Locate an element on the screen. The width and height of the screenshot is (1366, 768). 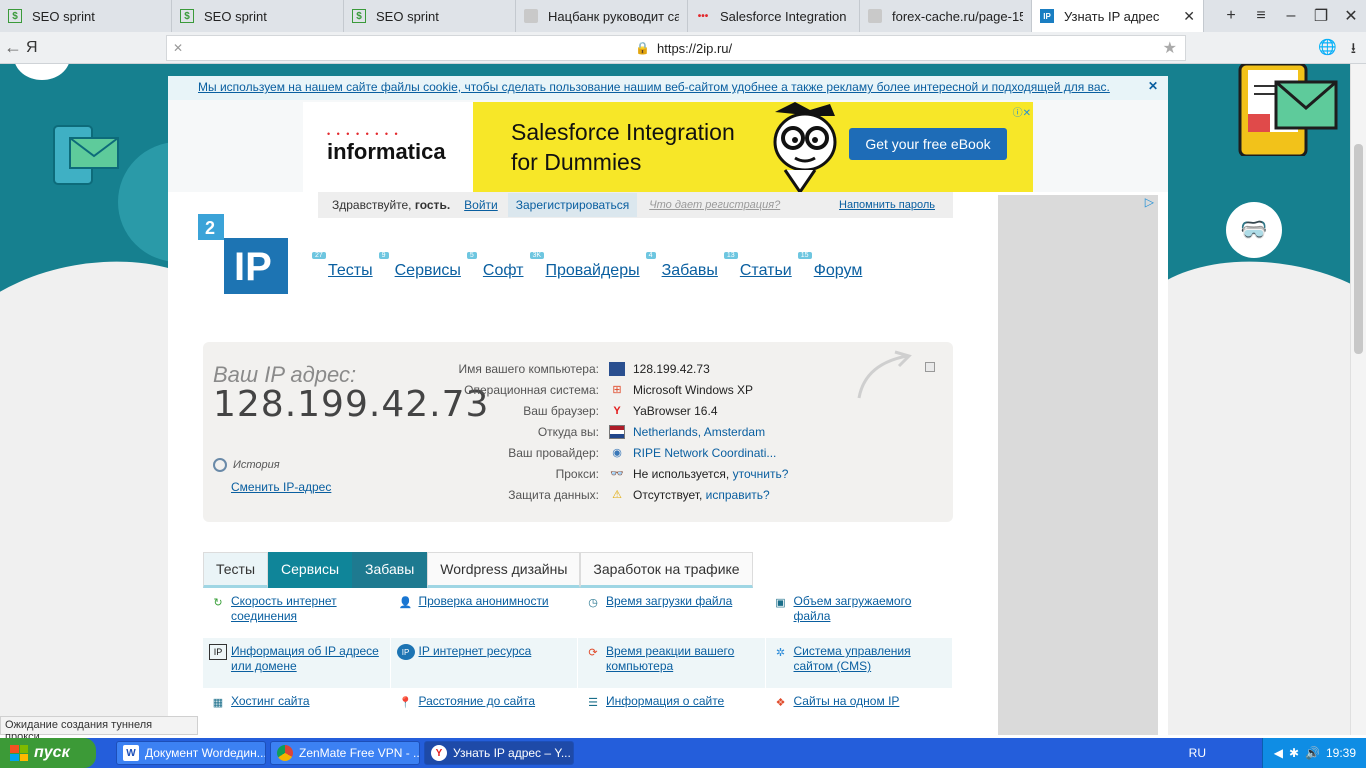
close-window-icon: ✕ is located at coordinates (1351, 16).